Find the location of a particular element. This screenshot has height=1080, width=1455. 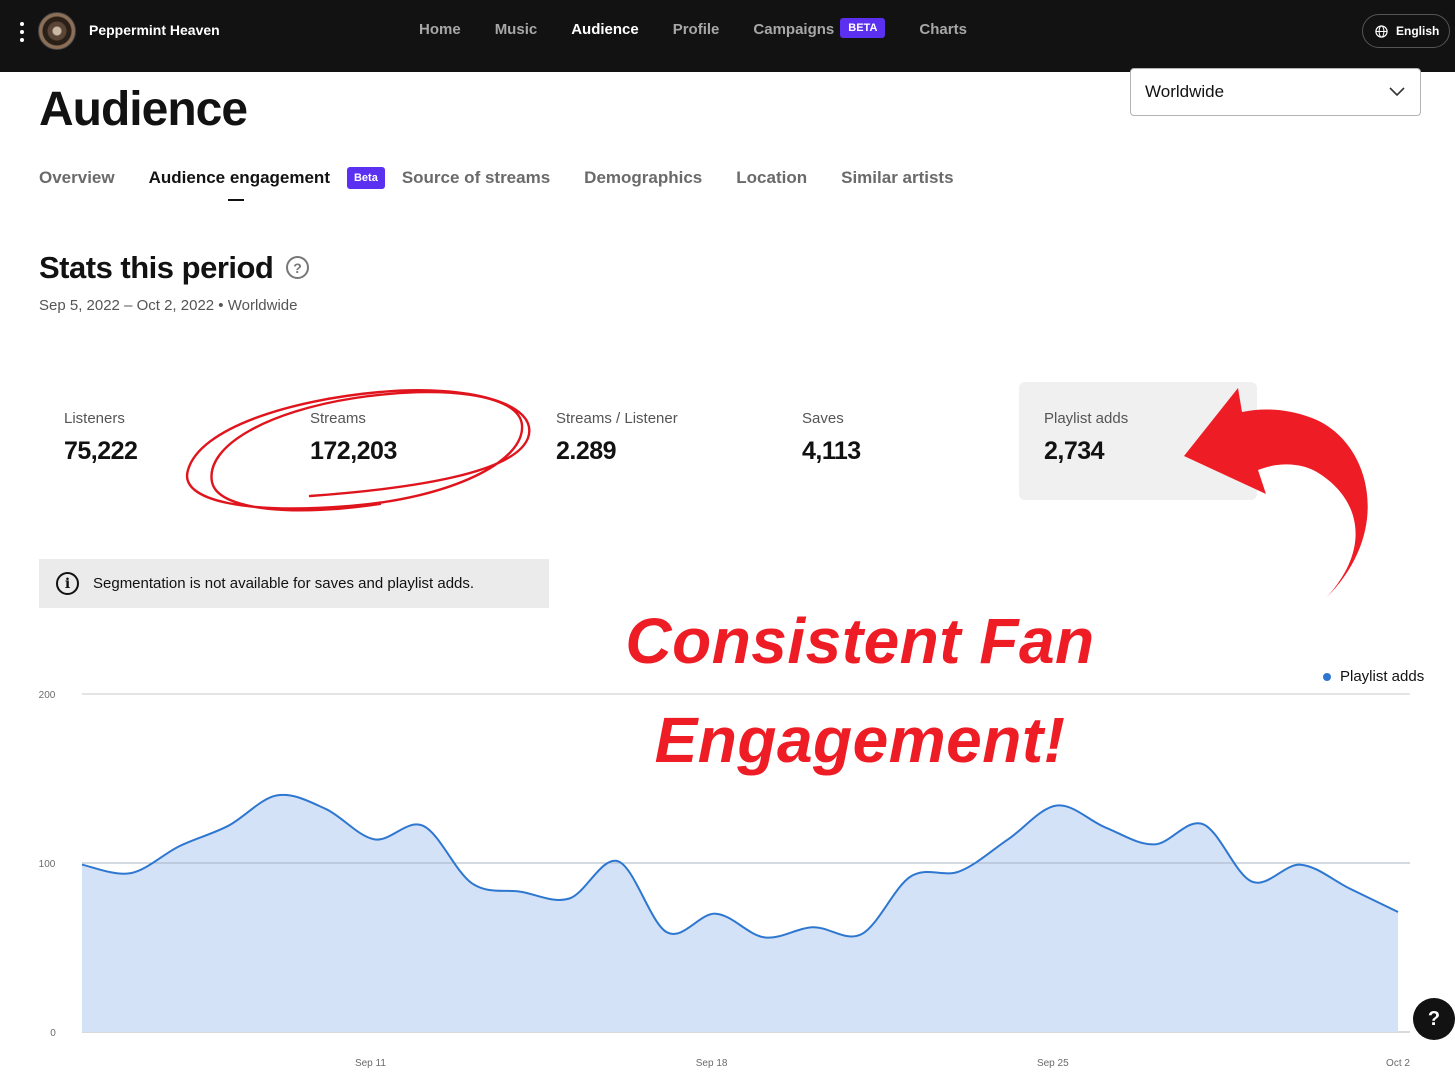

stats-period: Sep 5, 2022 – Oct 2, 2022 • Worldwide is located at coordinates (168, 305).